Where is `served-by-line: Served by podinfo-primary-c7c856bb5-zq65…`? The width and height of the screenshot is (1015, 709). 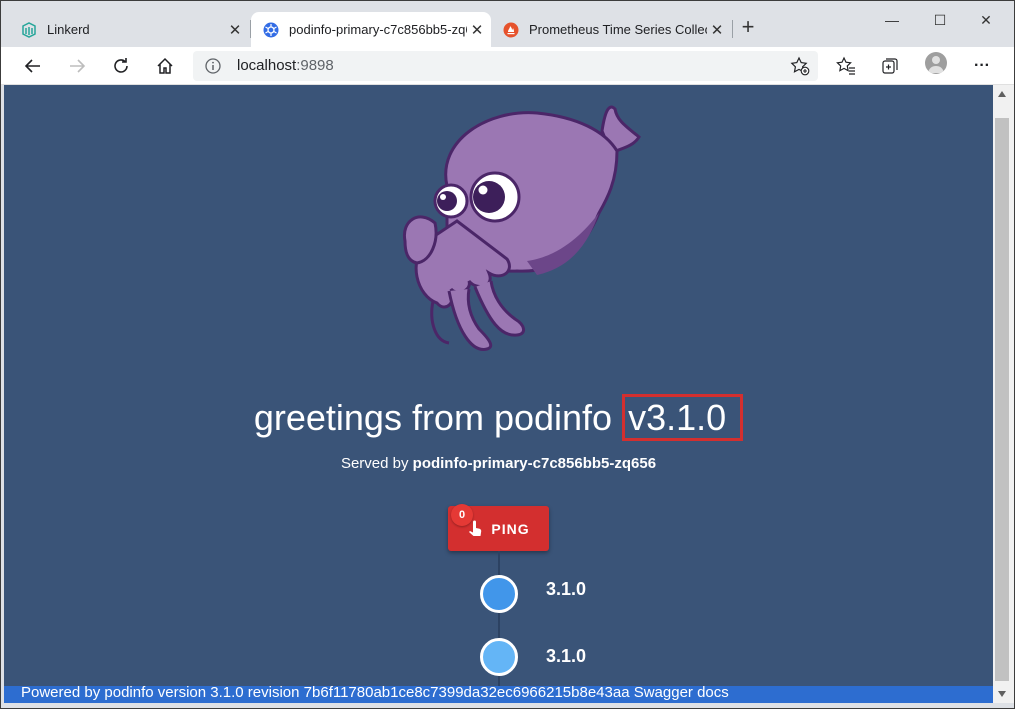 served-by-line: Served by podinfo-primary-c7c856bb5-zq65… is located at coordinates (498, 463).